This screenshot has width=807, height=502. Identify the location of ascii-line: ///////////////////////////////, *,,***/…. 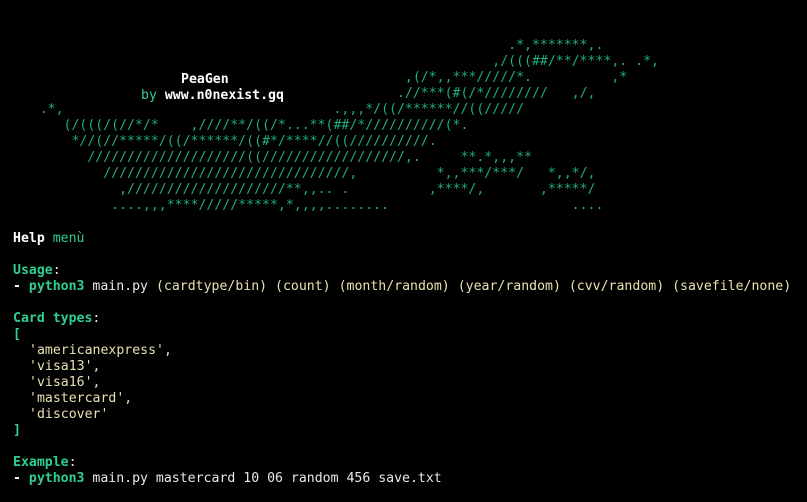
(298, 173).